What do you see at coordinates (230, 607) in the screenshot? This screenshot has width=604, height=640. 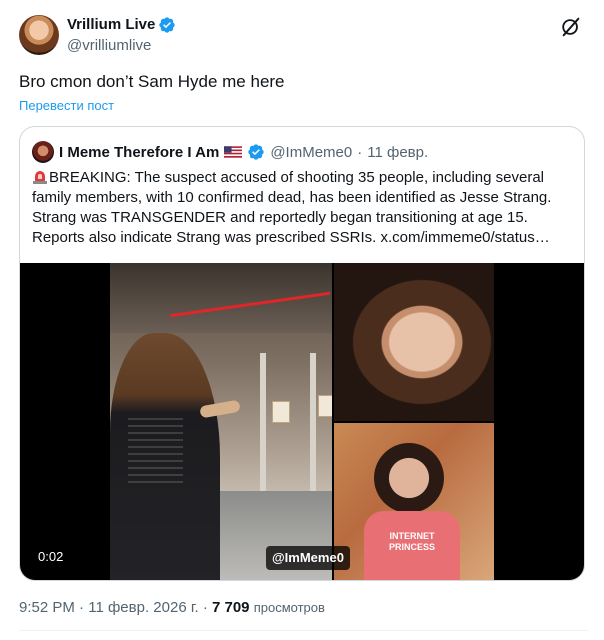 I see `view-count: 7 709` at bounding box center [230, 607].